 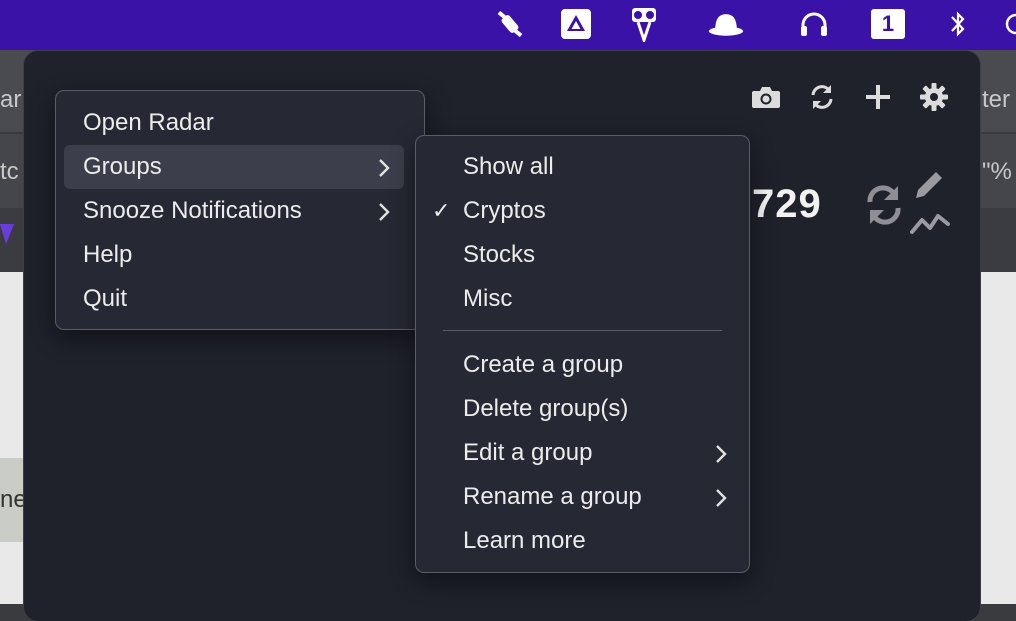 I want to click on camera-icon, so click(x=766, y=97).